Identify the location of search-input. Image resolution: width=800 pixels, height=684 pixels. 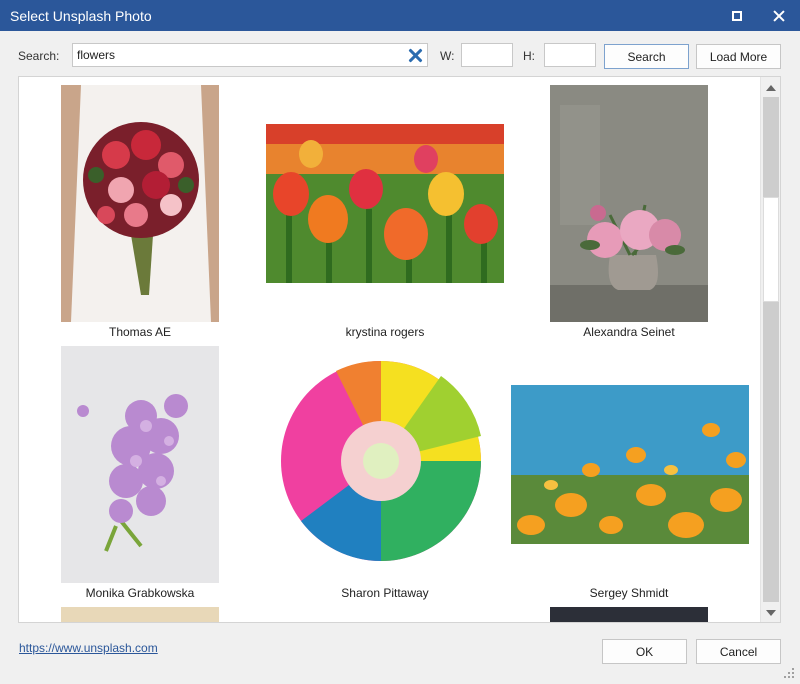
(250, 55).